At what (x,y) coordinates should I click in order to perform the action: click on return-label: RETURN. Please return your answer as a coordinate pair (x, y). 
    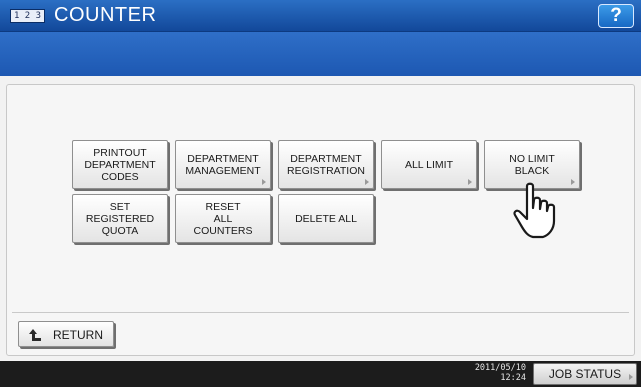
    Looking at the image, I should click on (78, 335).